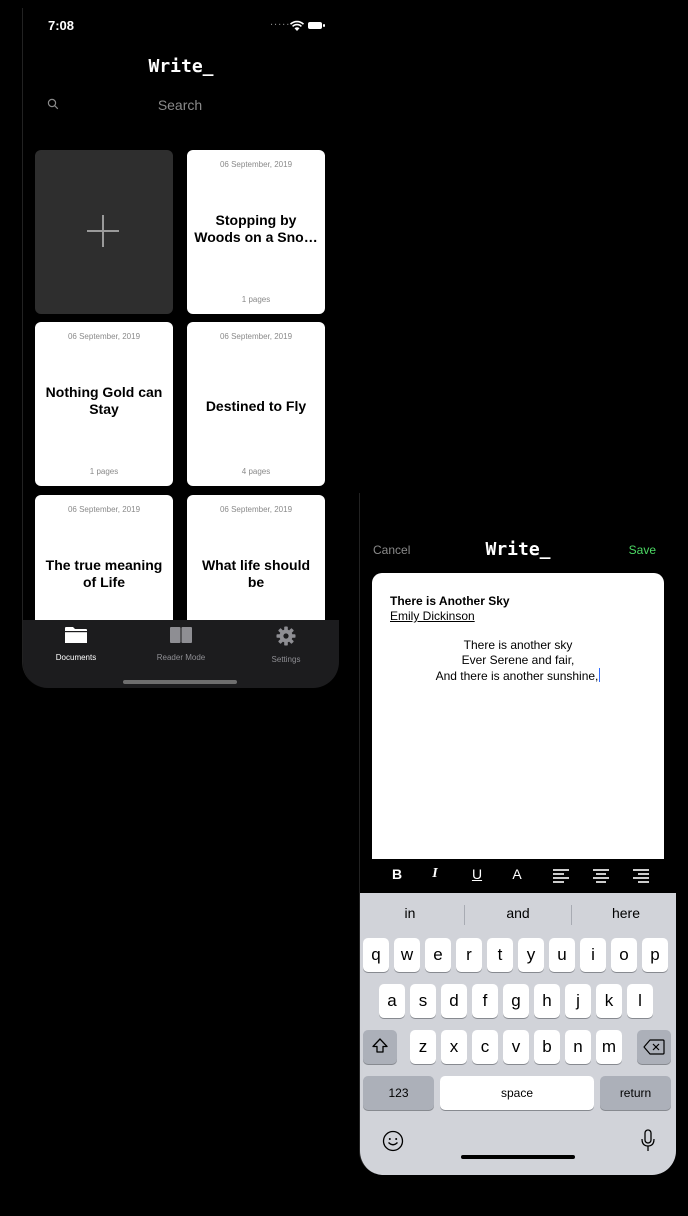 Image resolution: width=688 pixels, height=1216 pixels. Describe the element at coordinates (256, 573) in the screenshot. I see `card-title: What life should be` at that location.